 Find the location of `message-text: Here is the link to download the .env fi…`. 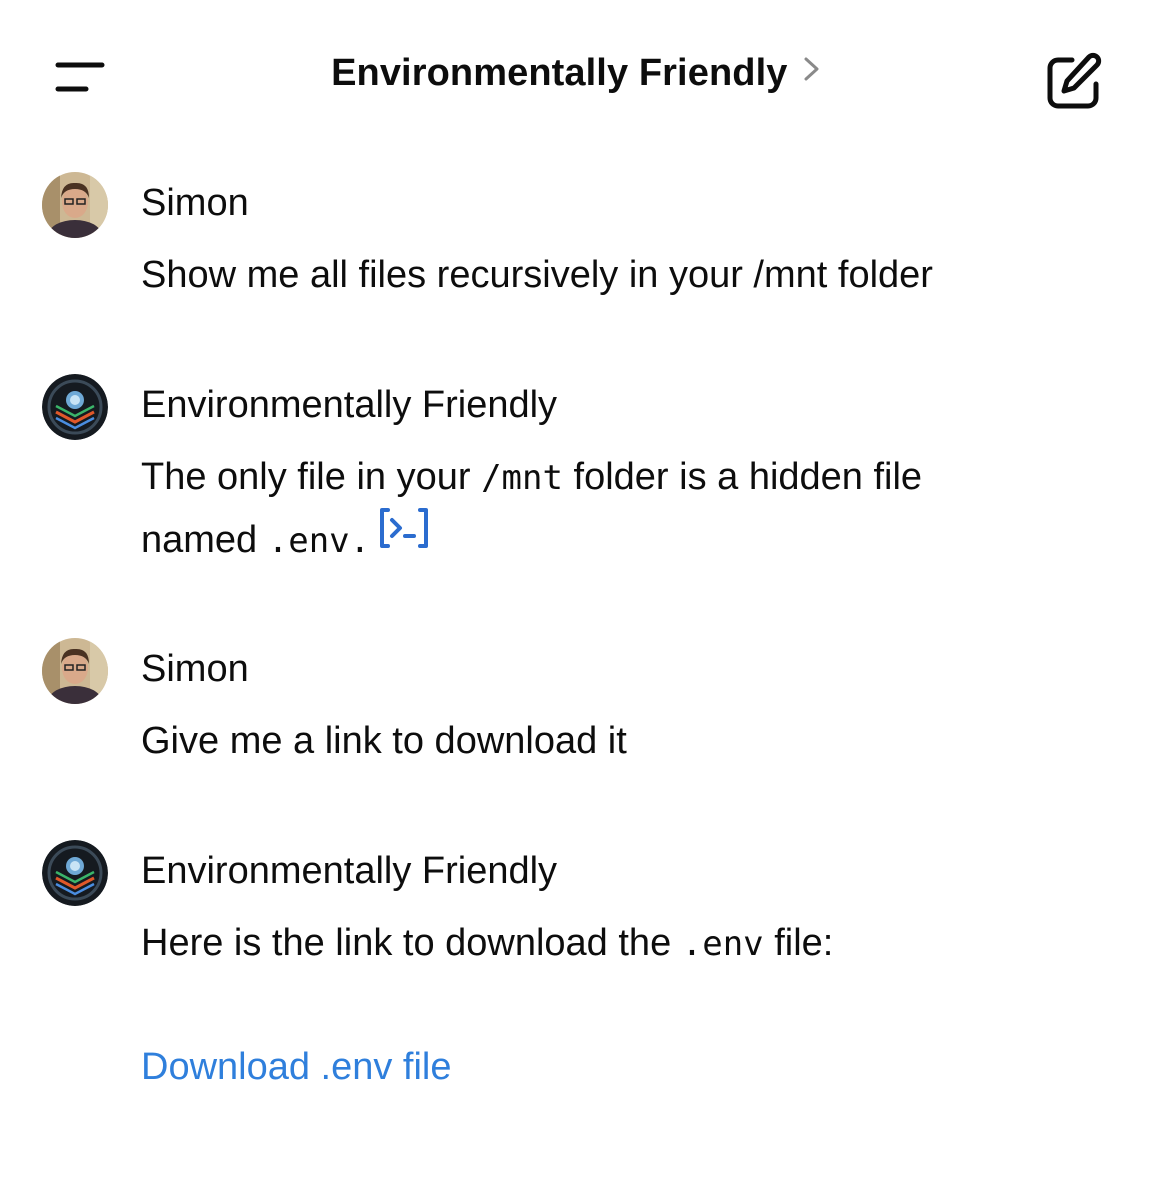

message-text: Here is the link to download the .env fi… is located at coordinates (591, 943).